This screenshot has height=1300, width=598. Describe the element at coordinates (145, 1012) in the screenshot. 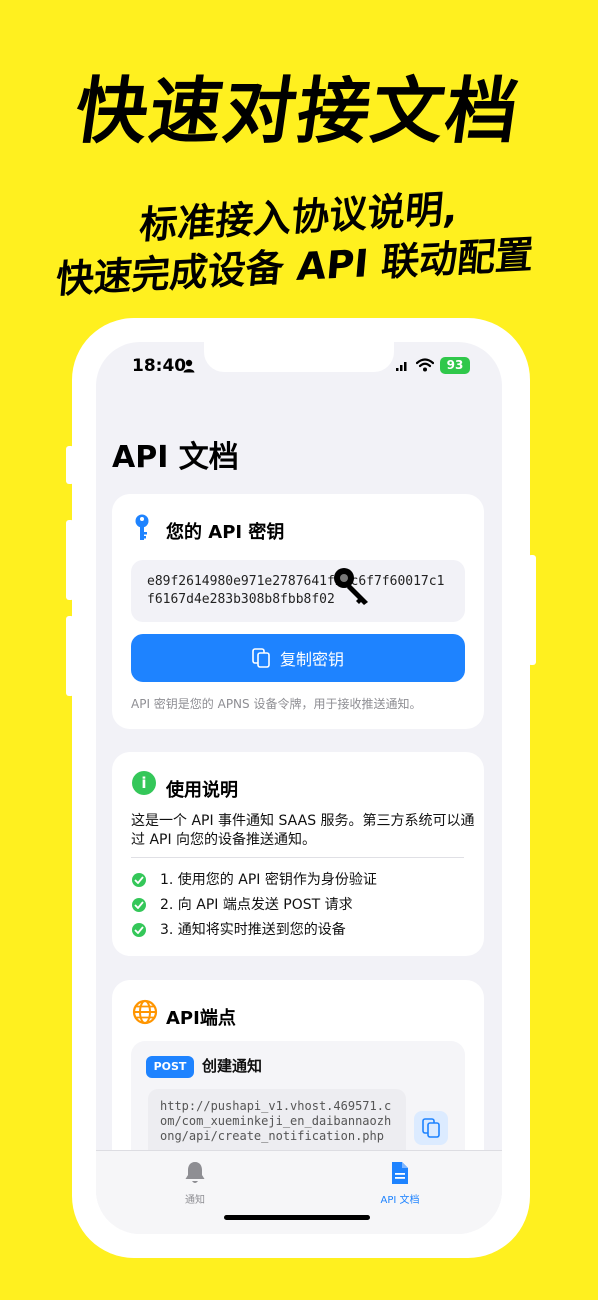

I see `globe-icon` at that location.